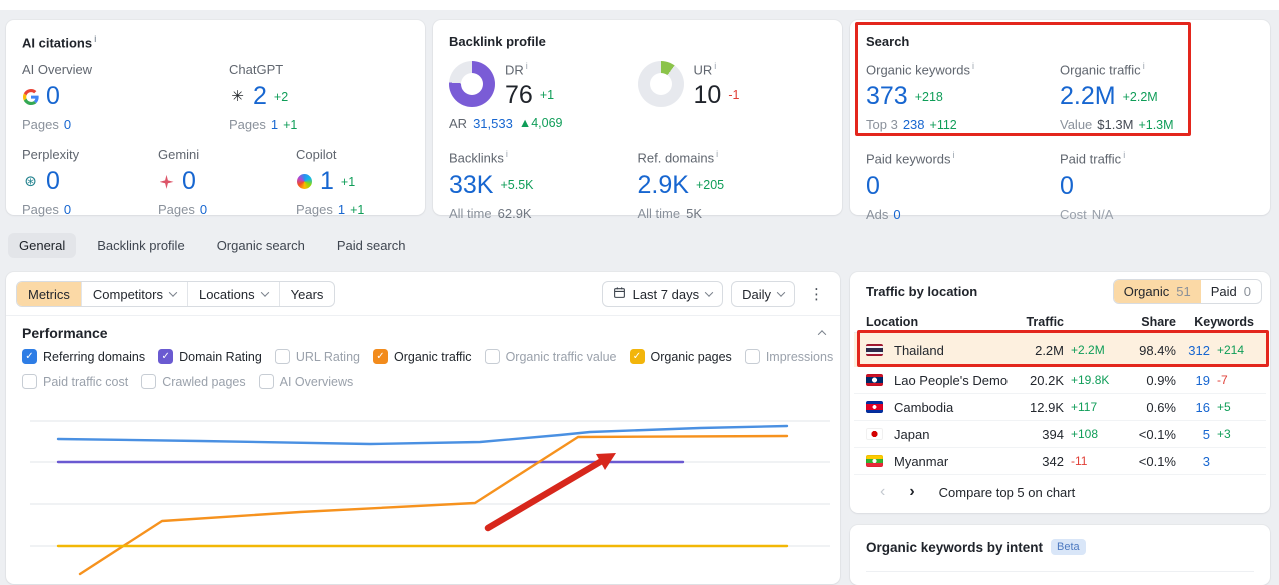 The image size is (1279, 585). I want to click on metric-delta: +2, so click(281, 96).